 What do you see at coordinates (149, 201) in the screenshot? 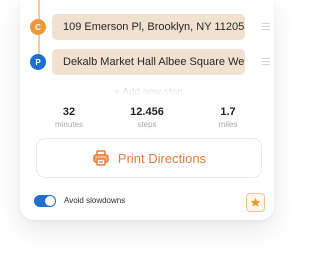
I see `avoid-slowdowns-row: Avoid slowdowns` at bounding box center [149, 201].